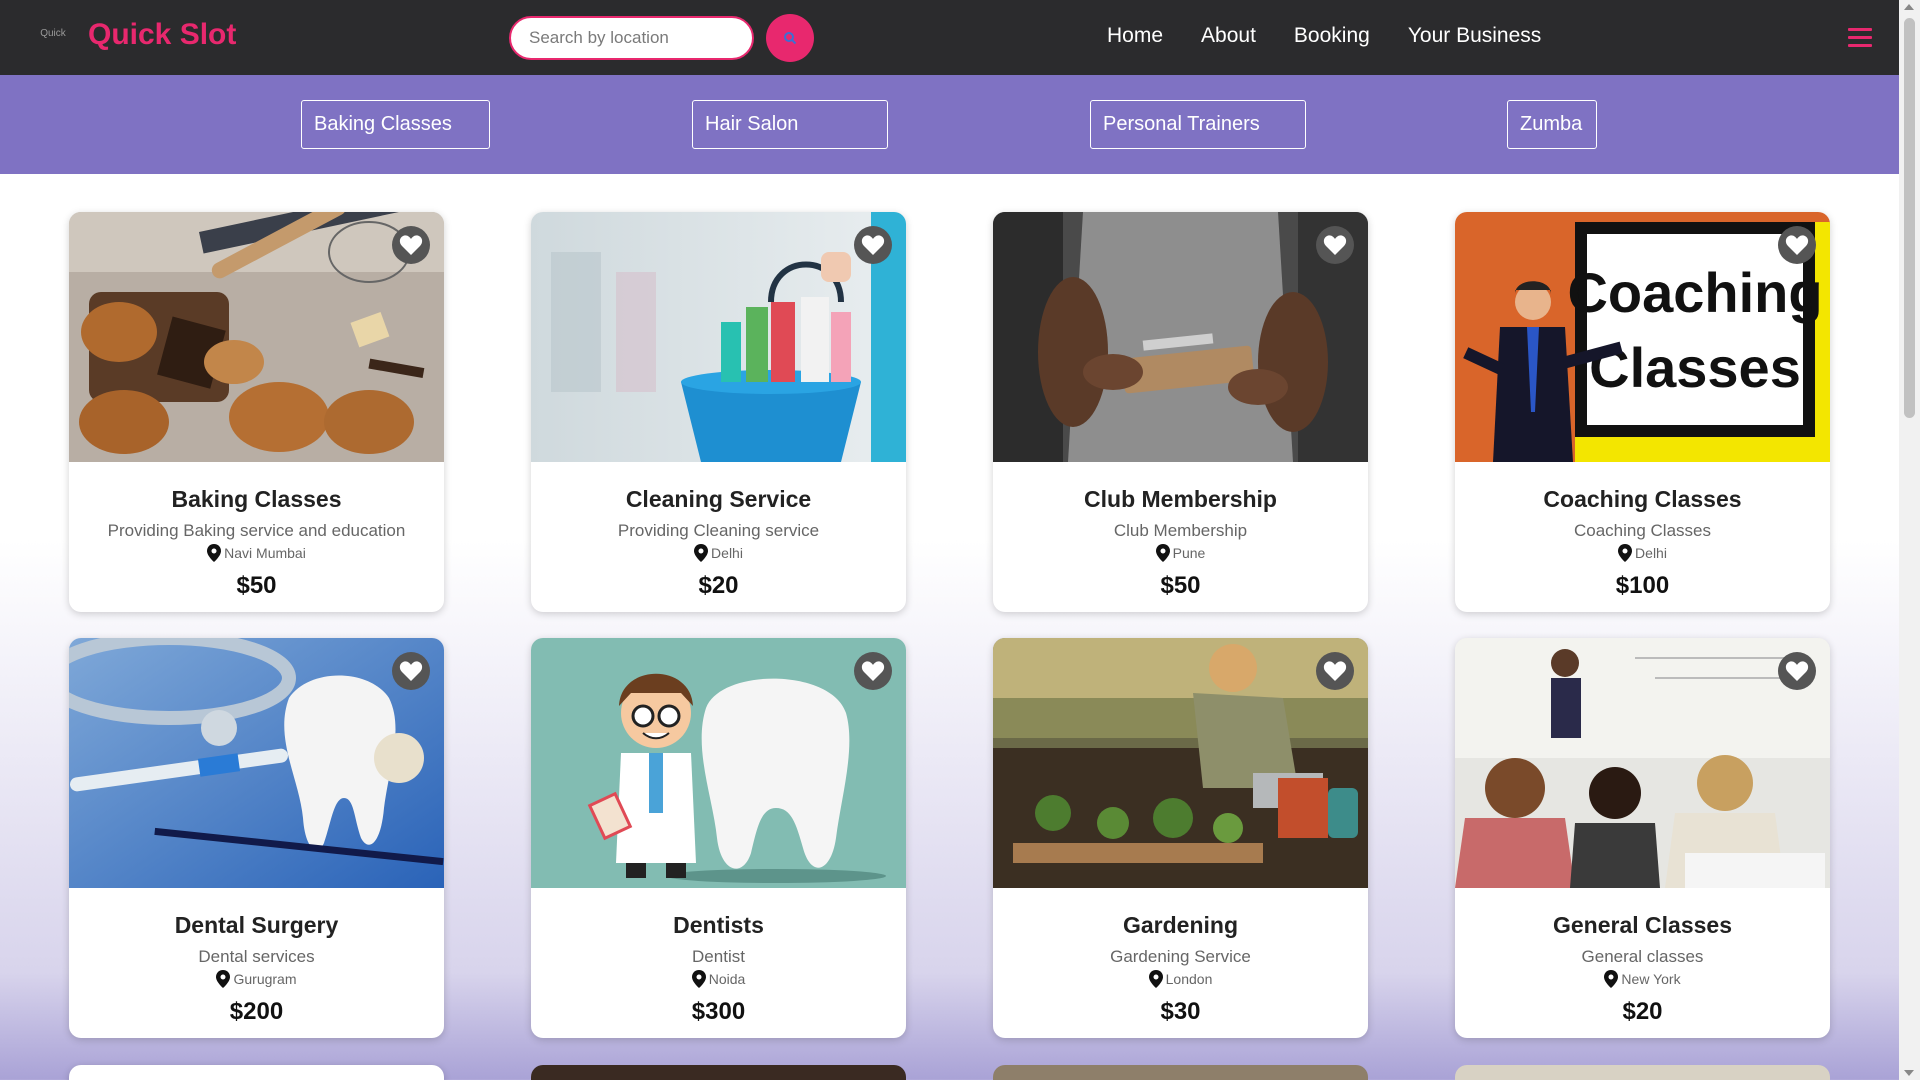 The image size is (1920, 1080). Describe the element at coordinates (1198, 124) in the screenshot. I see `category-personal-trainers: Personal Trainers` at that location.